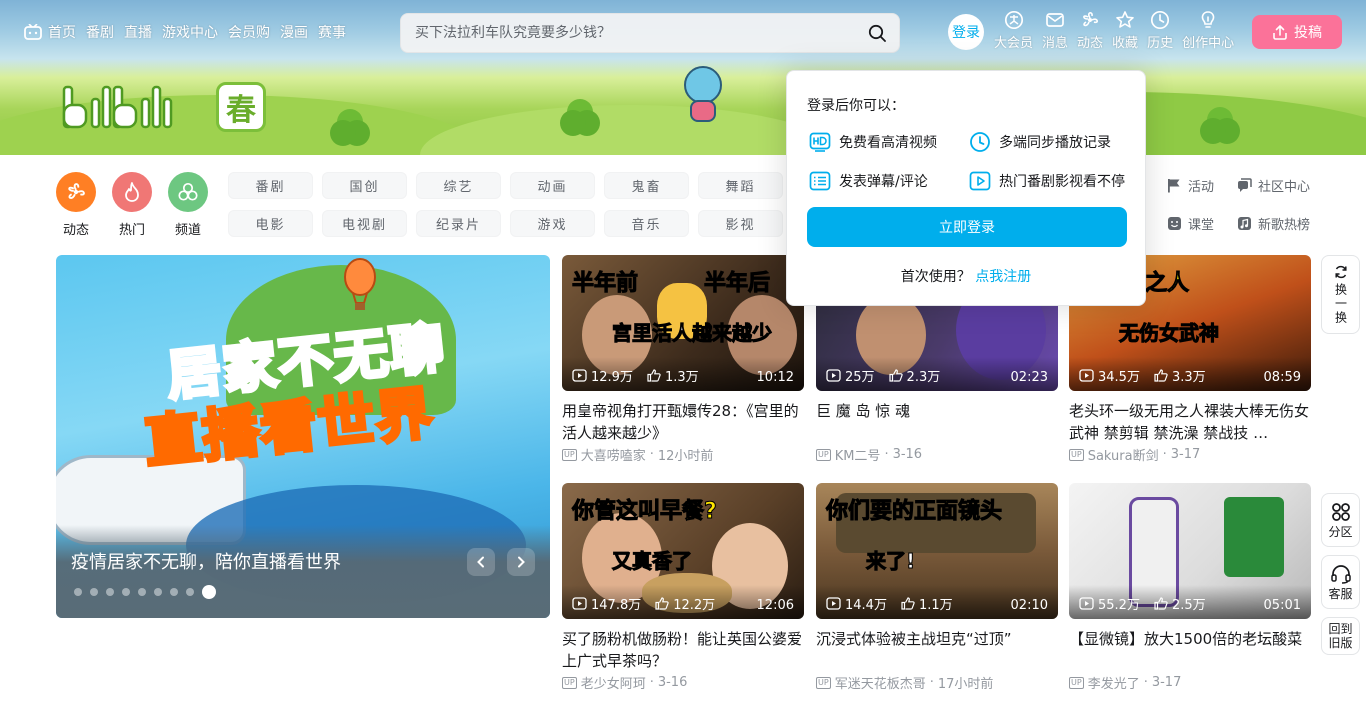  I want to click on header-vip: 大会员, so click(1013, 30).